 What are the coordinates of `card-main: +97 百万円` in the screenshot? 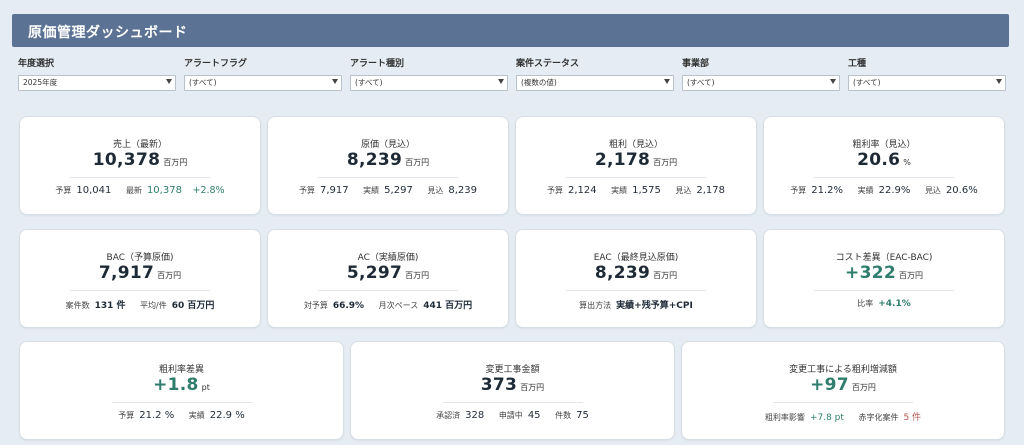 It's located at (843, 385).